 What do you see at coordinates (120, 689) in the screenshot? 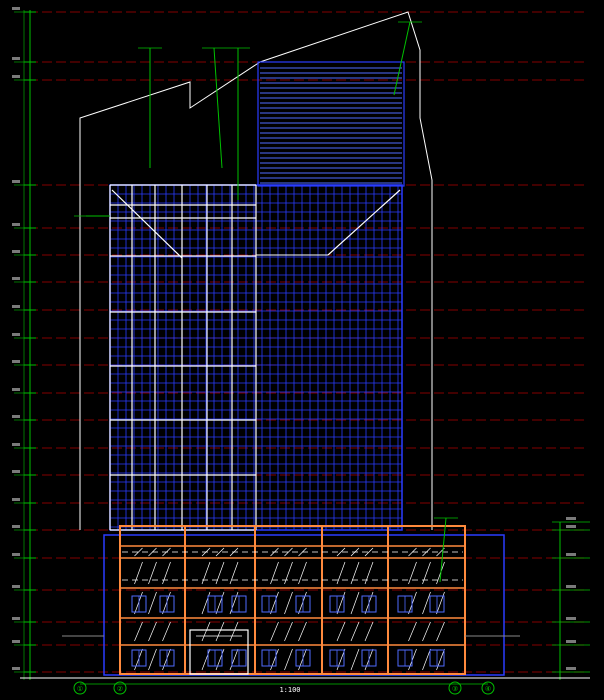
I see `grid-bubble-label: ②` at bounding box center [120, 689].